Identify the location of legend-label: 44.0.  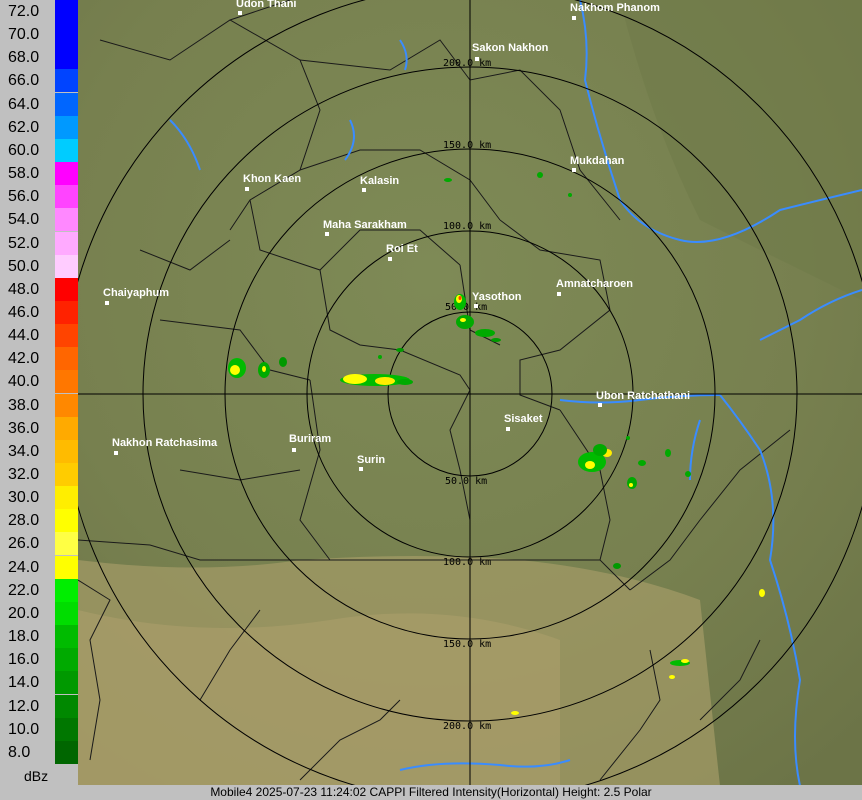
(24, 336).